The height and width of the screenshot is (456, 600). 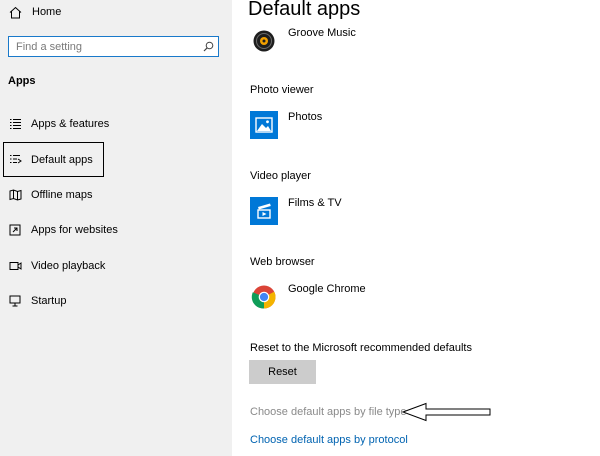 I want to click on sidebar-item-label: Startup, so click(x=49, y=301).